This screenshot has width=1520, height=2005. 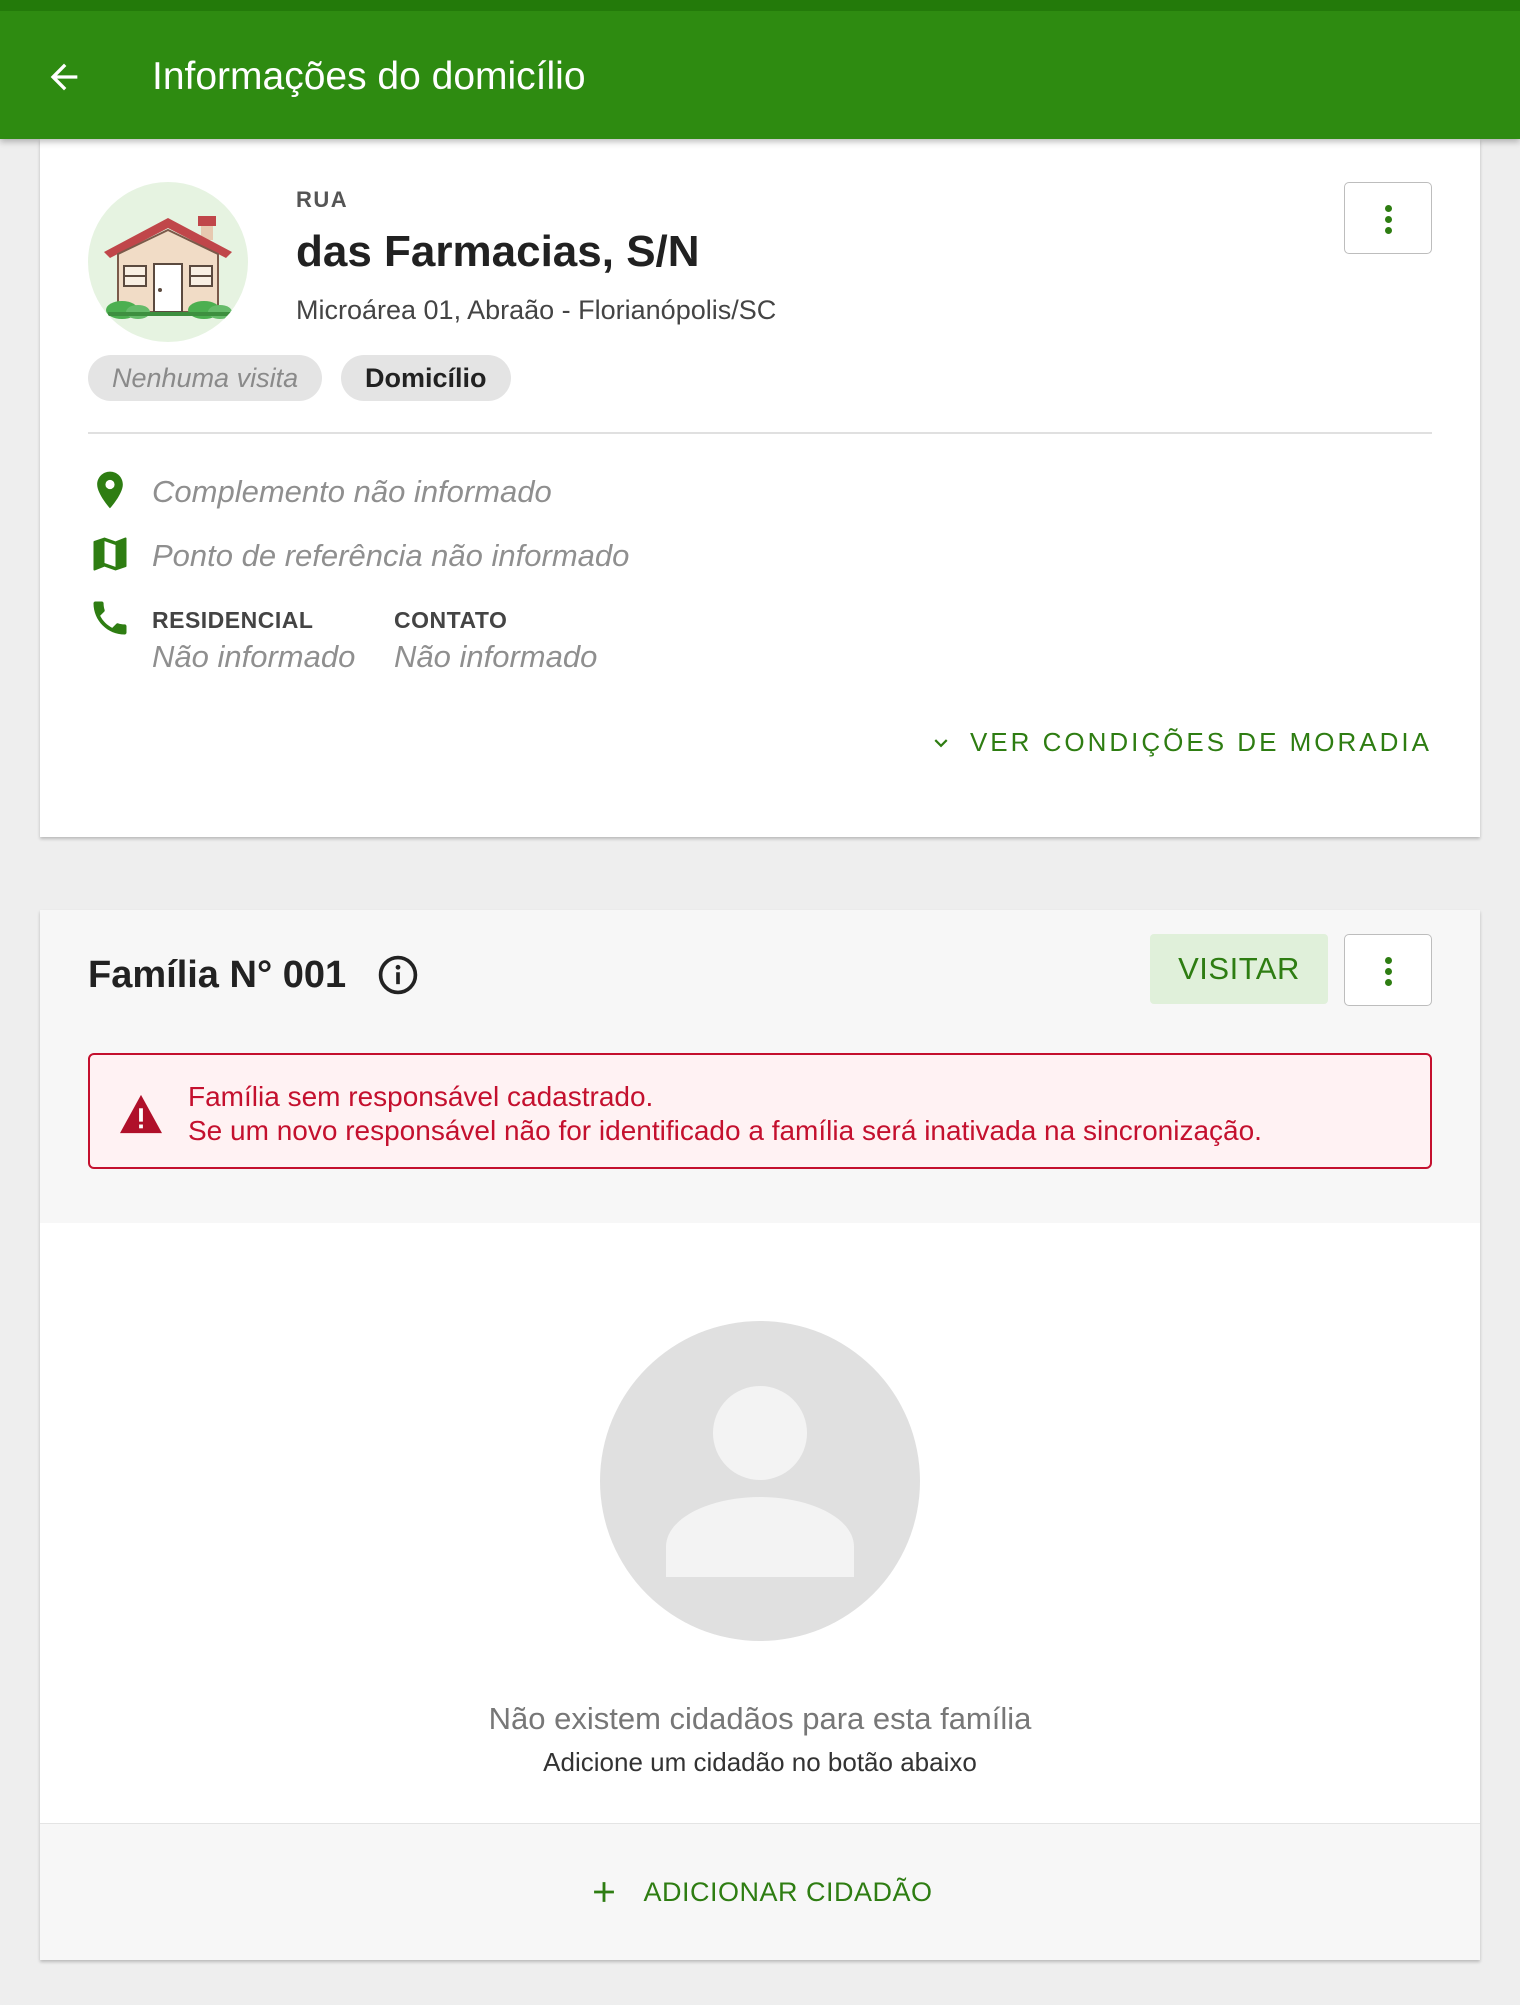 What do you see at coordinates (233, 620) in the screenshot?
I see `residential-phone-label: RESIDENCIAL` at bounding box center [233, 620].